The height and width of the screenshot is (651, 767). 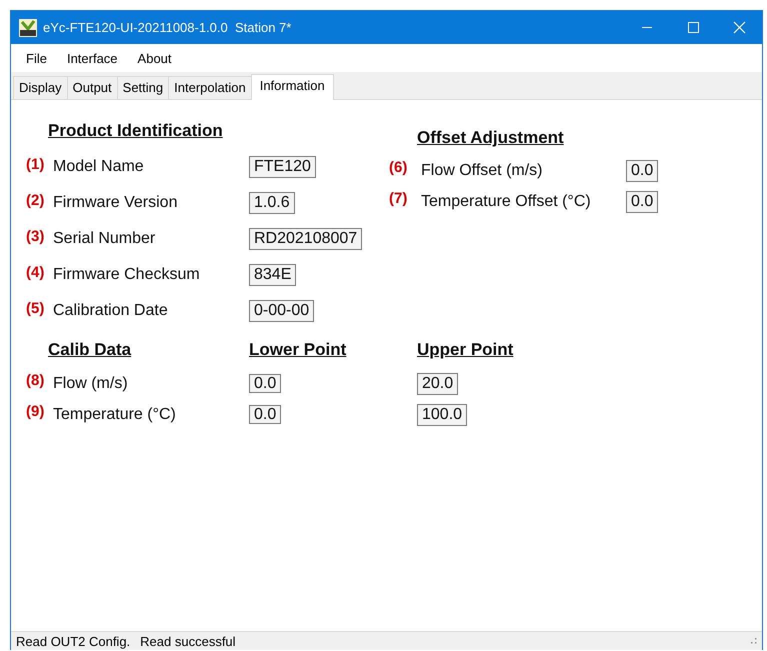 I want to click on number-marker: (8), so click(x=36, y=380).